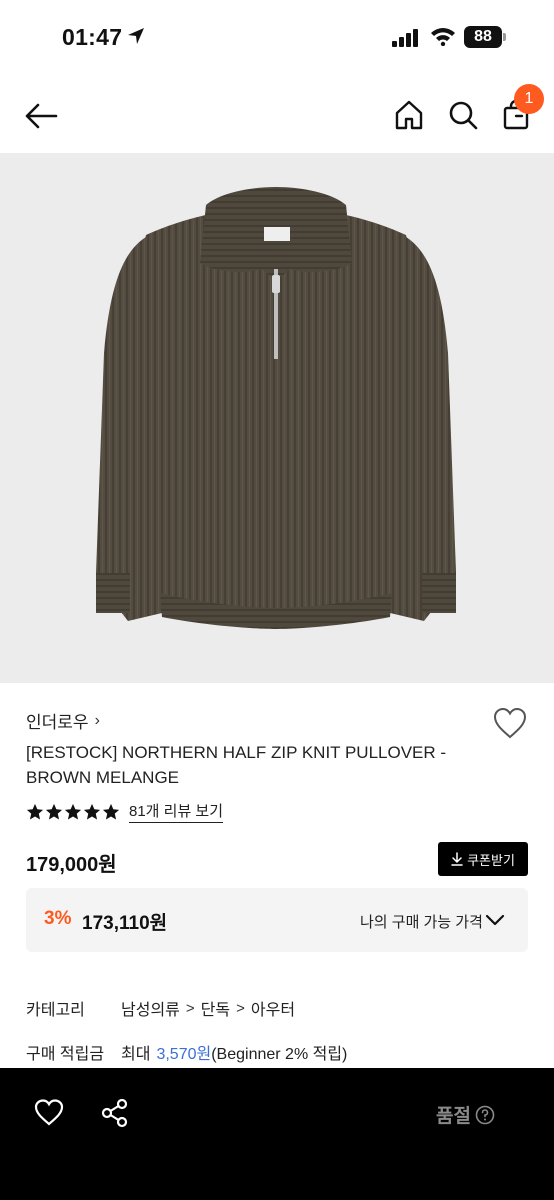  Describe the element at coordinates (463, 115) in the screenshot. I see `search-icon` at that location.